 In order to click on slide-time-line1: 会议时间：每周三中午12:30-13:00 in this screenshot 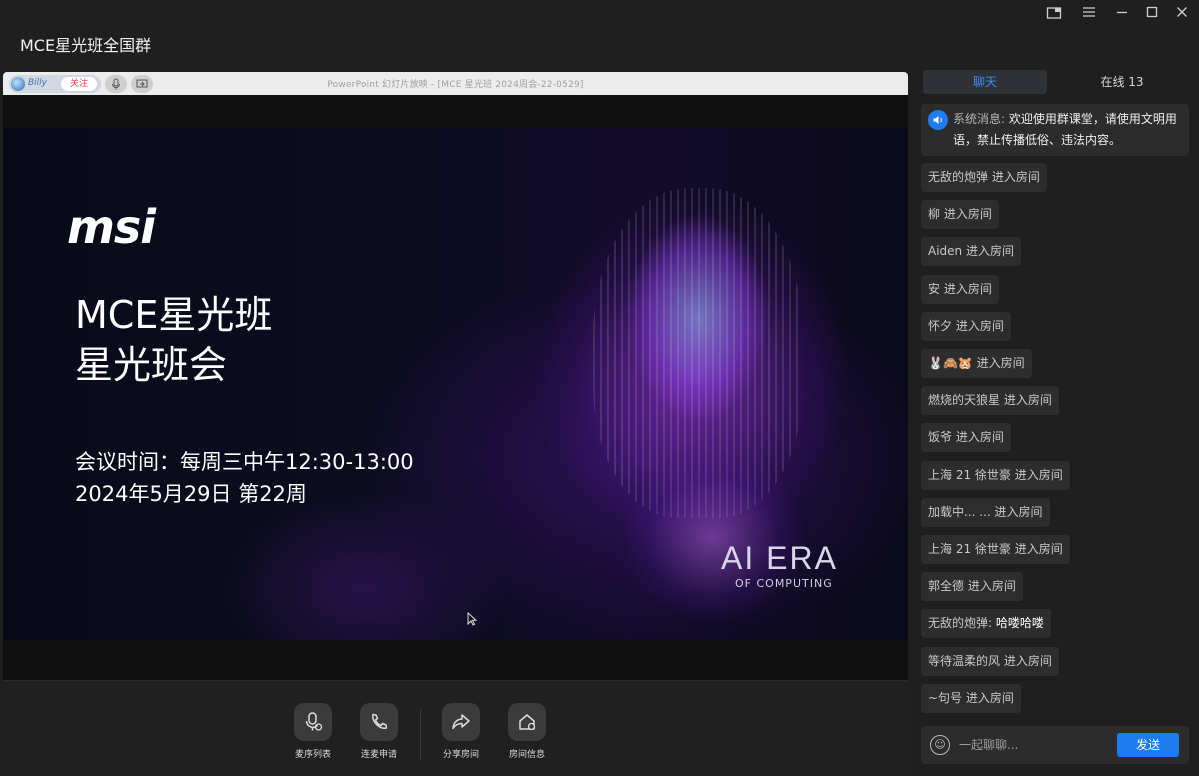, I will do `click(244, 462)`.